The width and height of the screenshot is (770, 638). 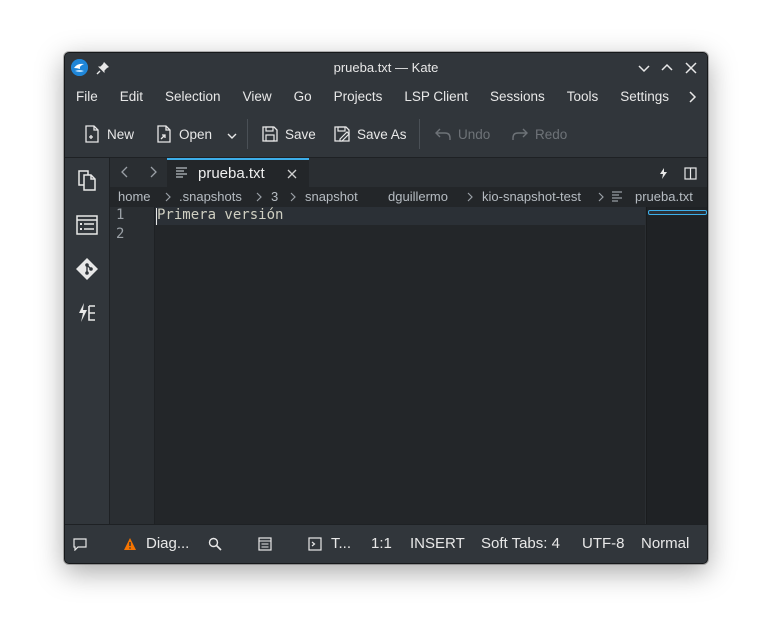 I want to click on breadcrumb-item-file: prueba.txt, so click(x=664, y=196).